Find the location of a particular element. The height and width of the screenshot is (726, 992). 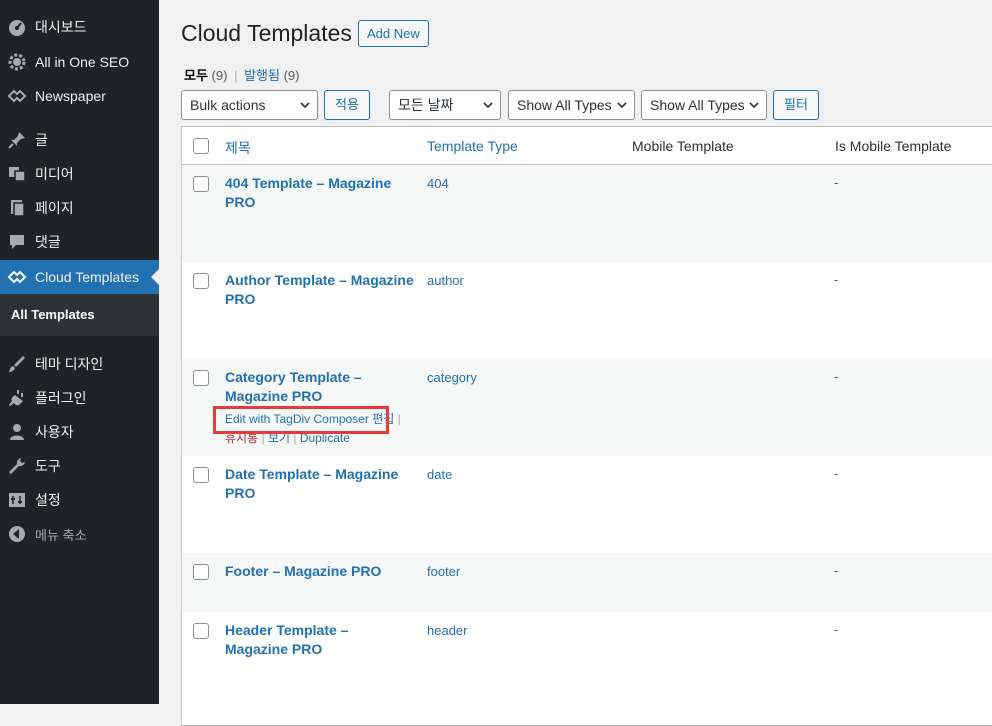

page-title: Cloud Templates is located at coordinates (266, 33).